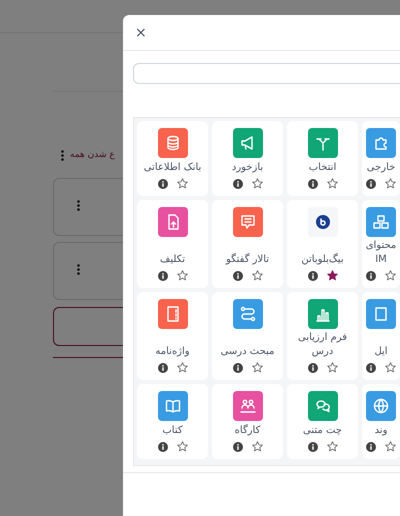 This screenshot has height=516, width=400. I want to click on activity-label: چت متنی, so click(322, 431).